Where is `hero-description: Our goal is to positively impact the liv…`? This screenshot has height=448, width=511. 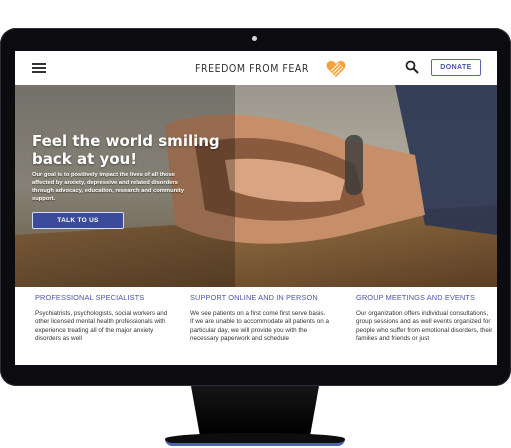 hero-description: Our goal is to positively impact the liv… is located at coordinates (108, 187).